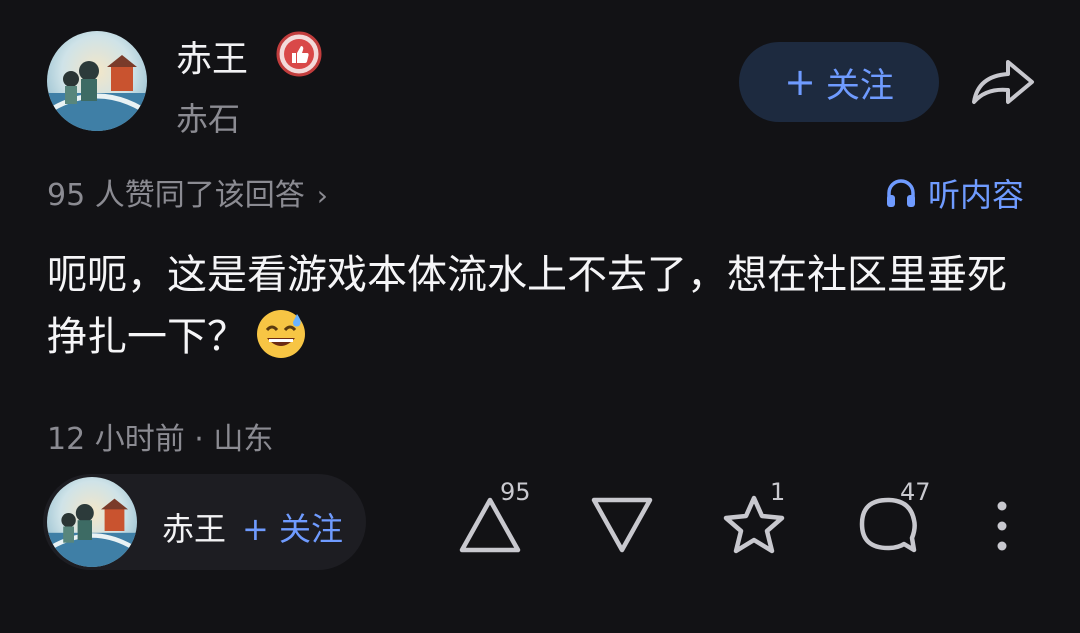  I want to click on post-meta: 12 小时前 · 山东, so click(160, 439).